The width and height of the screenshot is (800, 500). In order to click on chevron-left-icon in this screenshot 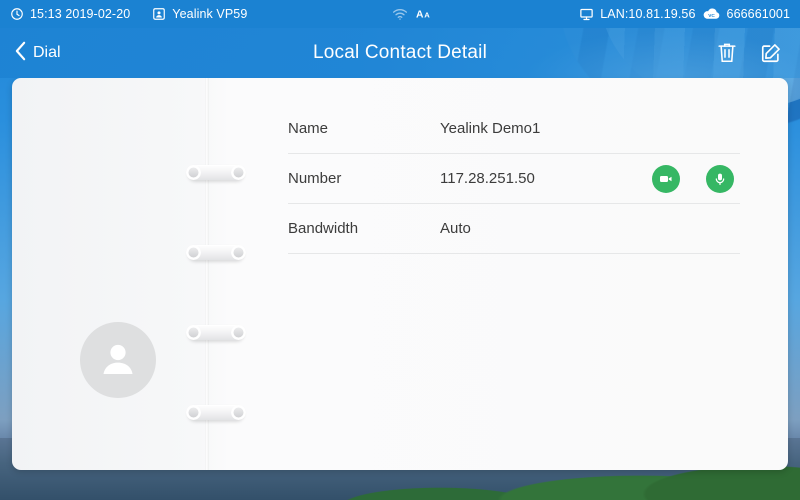, I will do `click(20, 53)`.